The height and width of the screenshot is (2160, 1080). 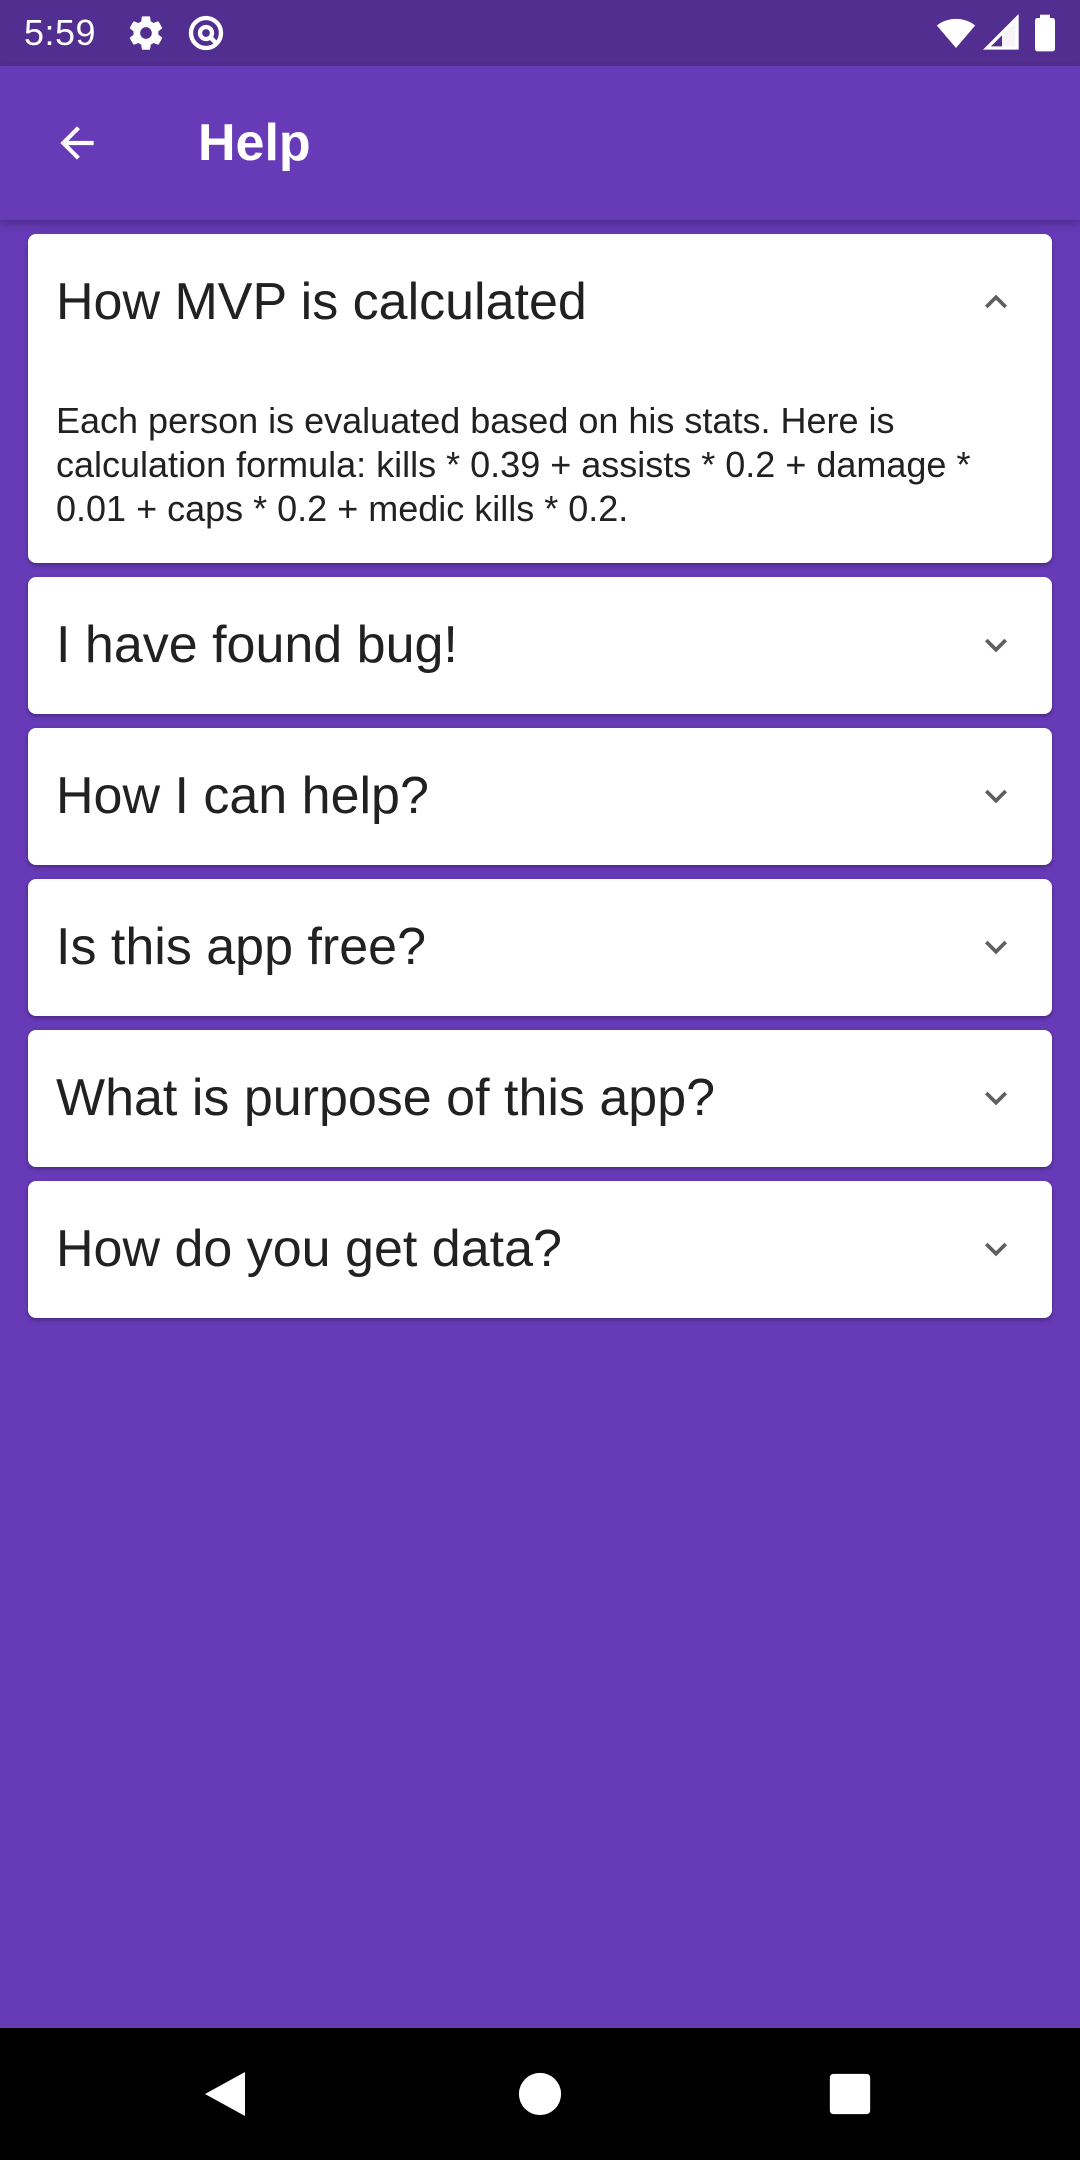 I want to click on faq-header-mvp: How MVP is calculated, so click(x=540, y=302).